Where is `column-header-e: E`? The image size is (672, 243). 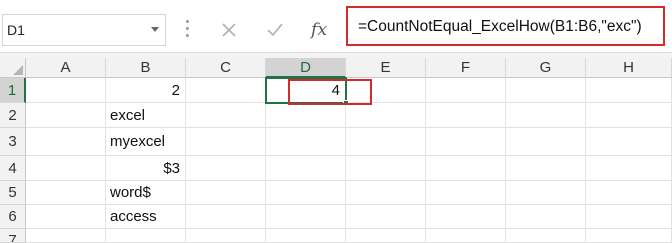
column-header-e: E is located at coordinates (386, 68).